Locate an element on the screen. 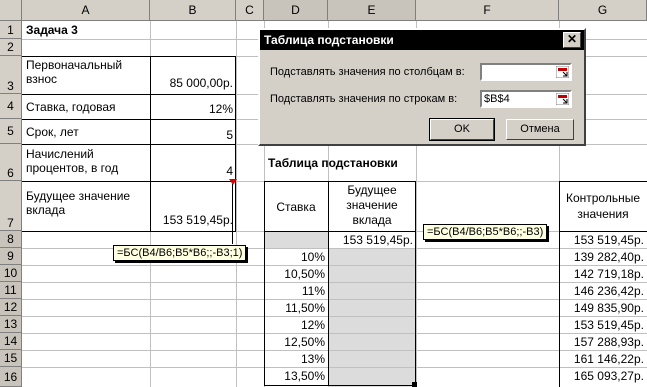 The height and width of the screenshot is (387, 647). param-label-initial: Первоначальный взнос is located at coordinates (74, 72).